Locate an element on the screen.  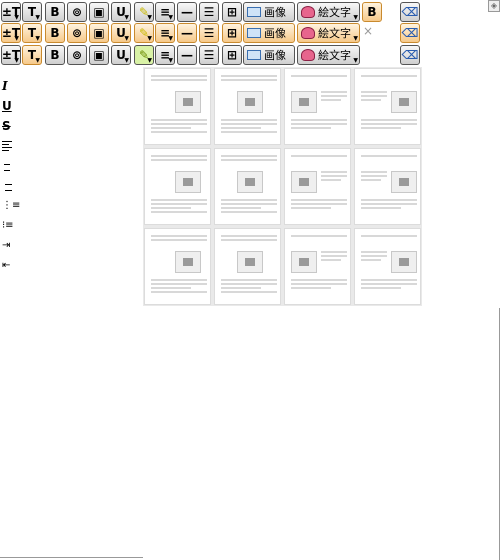
unordered-list-item: ⁝≡ is located at coordinates (10, 226).